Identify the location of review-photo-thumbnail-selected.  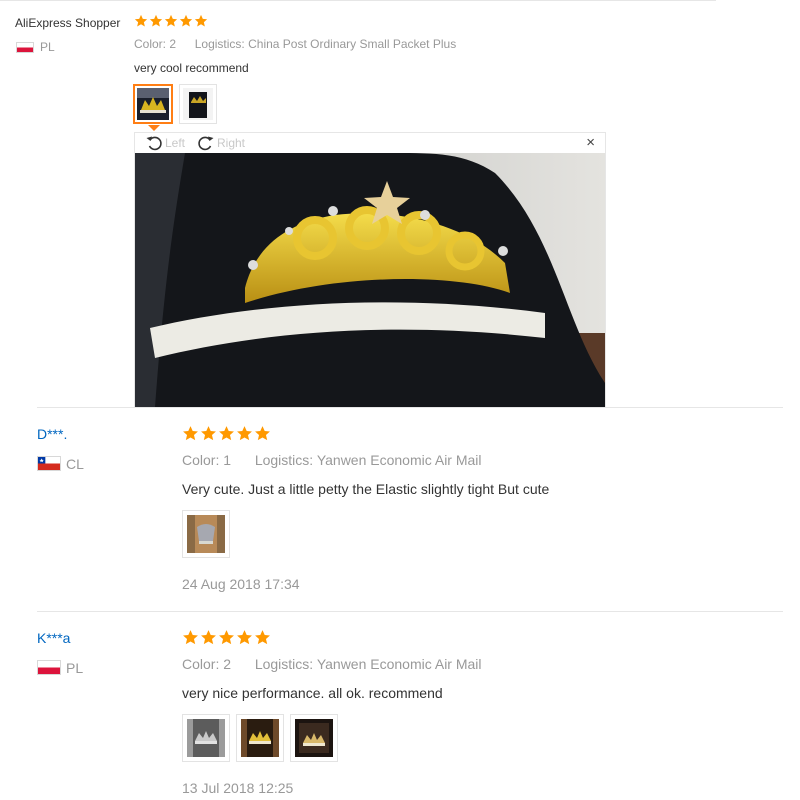
(153, 104).